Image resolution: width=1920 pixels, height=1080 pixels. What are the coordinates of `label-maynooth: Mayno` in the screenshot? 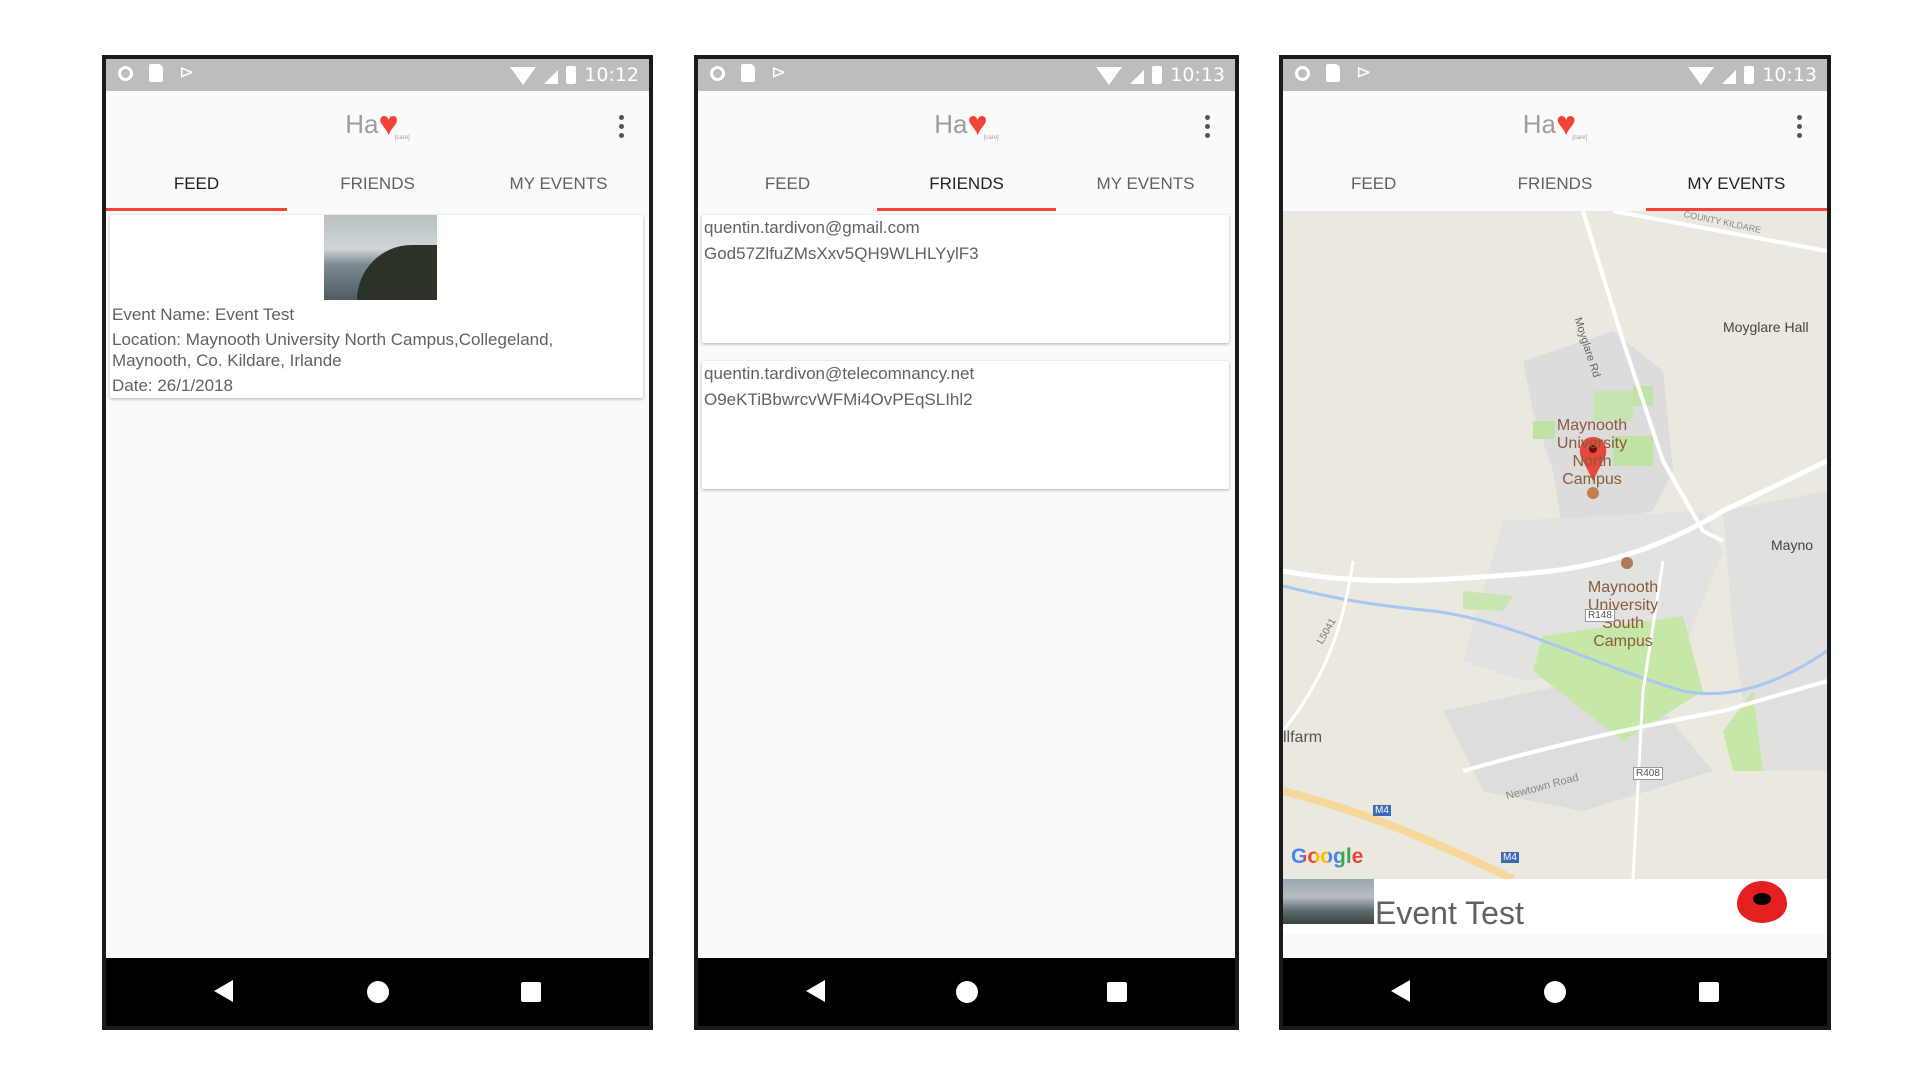 It's located at (1792, 545).